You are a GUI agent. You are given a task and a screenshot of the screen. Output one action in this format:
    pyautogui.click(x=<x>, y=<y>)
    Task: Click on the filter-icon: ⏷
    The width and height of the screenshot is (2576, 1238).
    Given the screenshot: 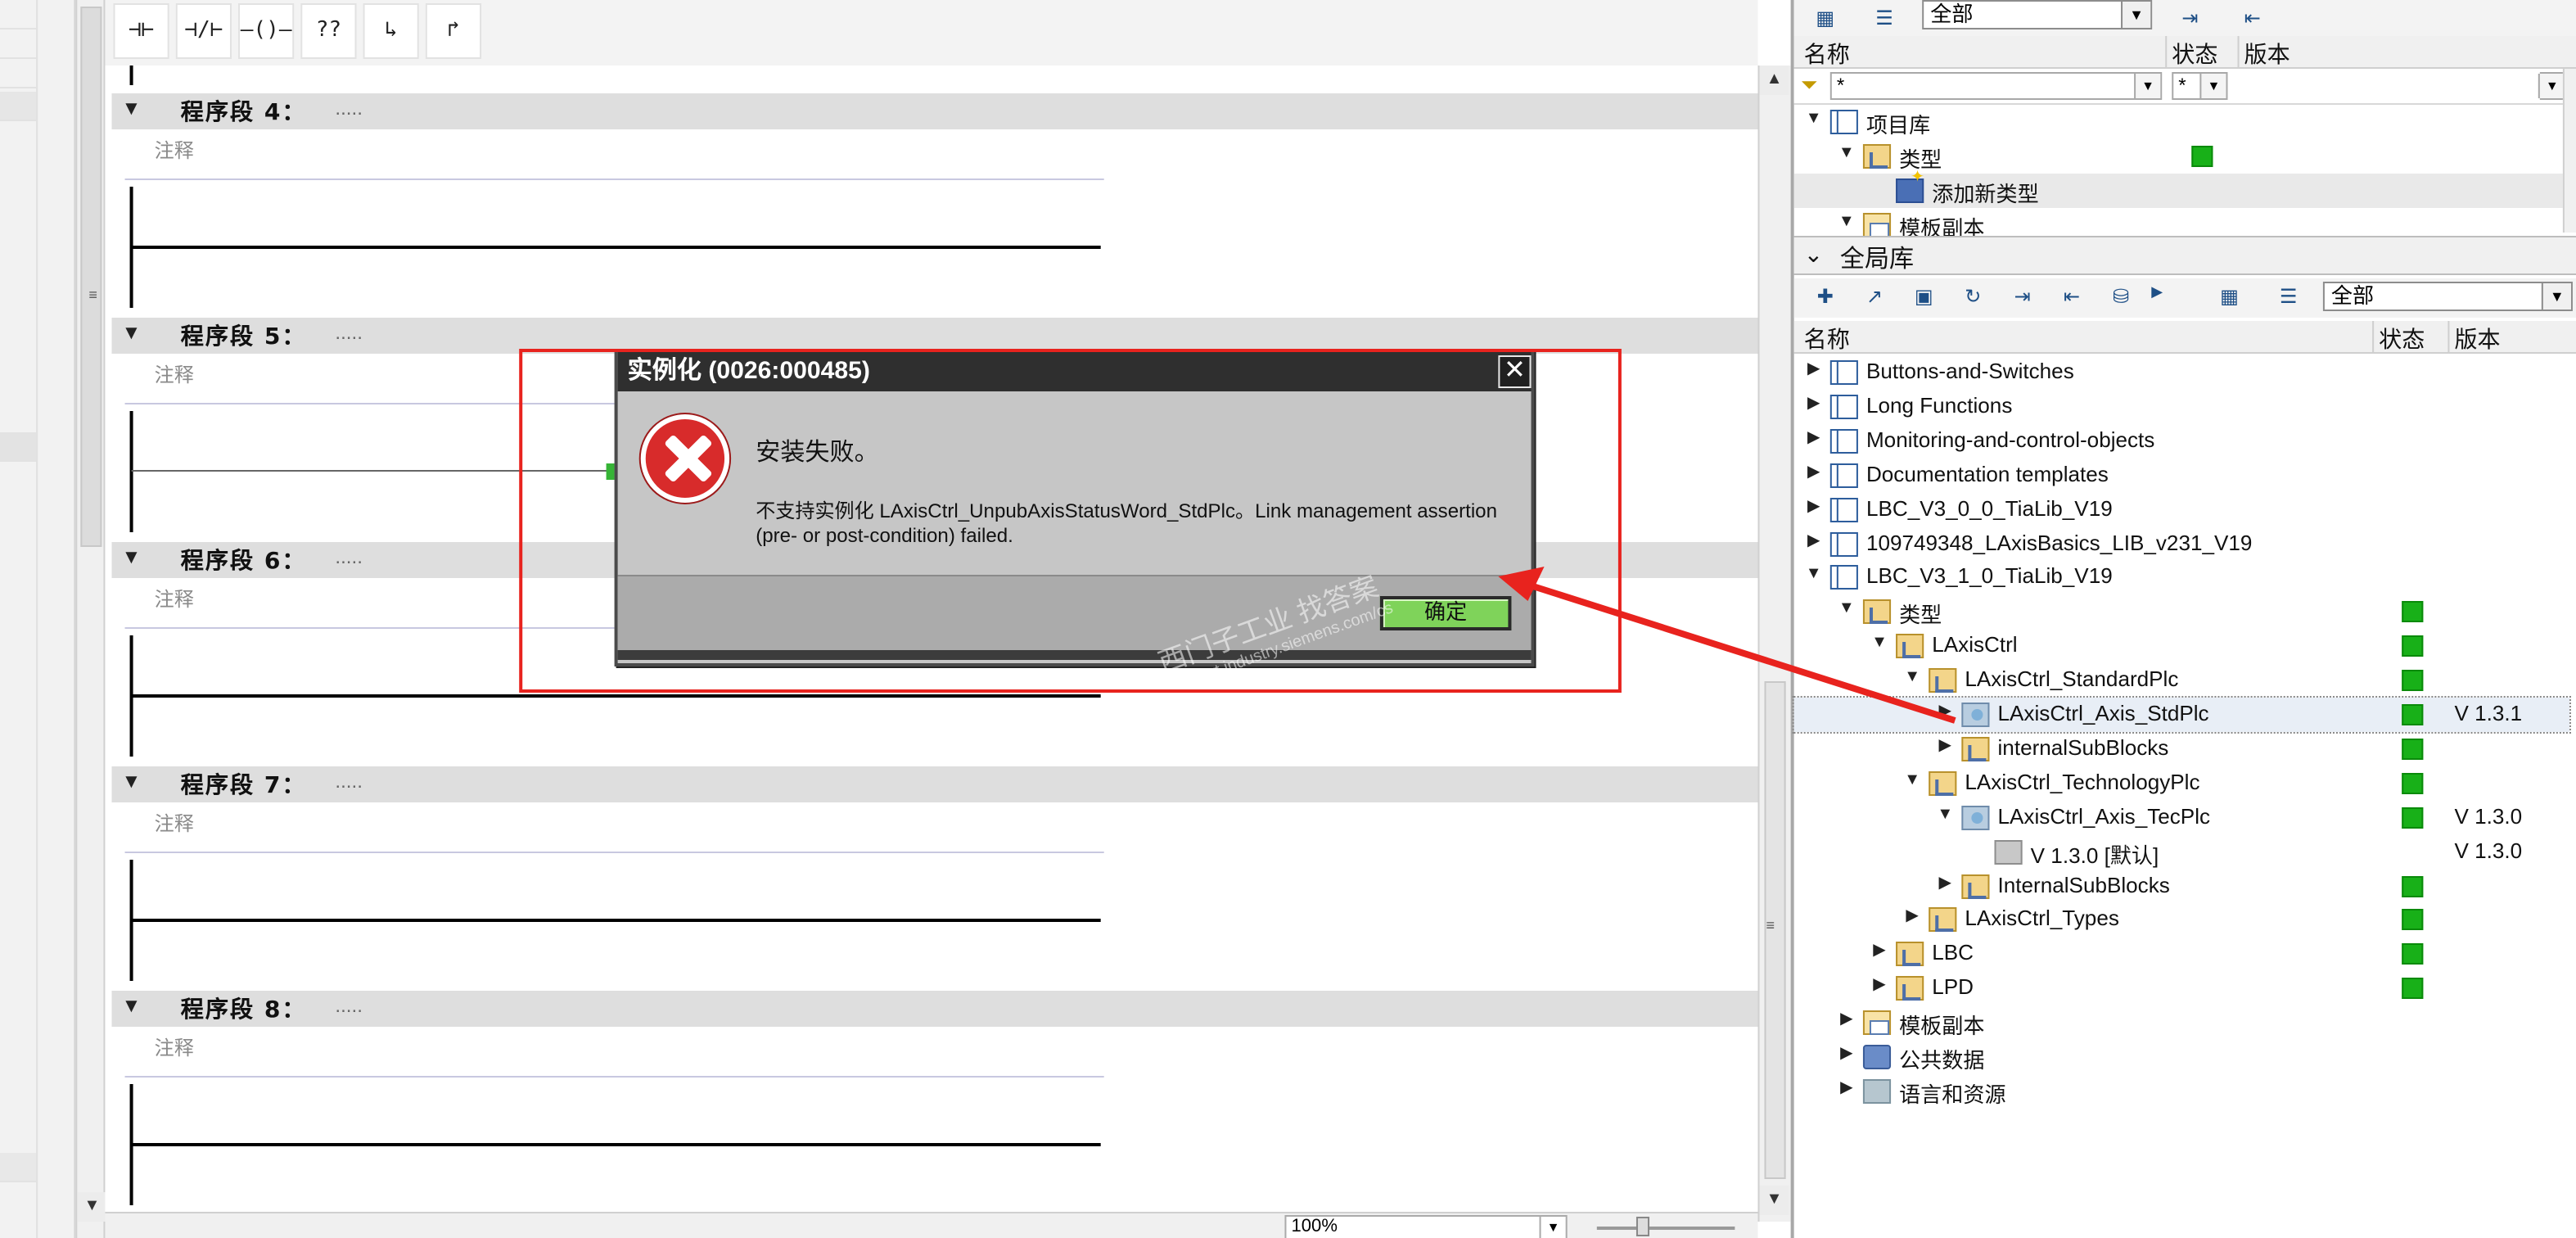 What is the action you would take?
    pyautogui.click(x=1809, y=85)
    